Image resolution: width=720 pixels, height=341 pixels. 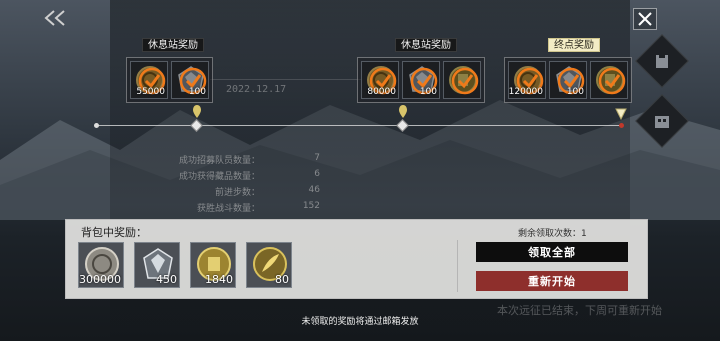 What do you see at coordinates (380, 80) in the screenshot?
I see `reward-slot: 80000` at bounding box center [380, 80].